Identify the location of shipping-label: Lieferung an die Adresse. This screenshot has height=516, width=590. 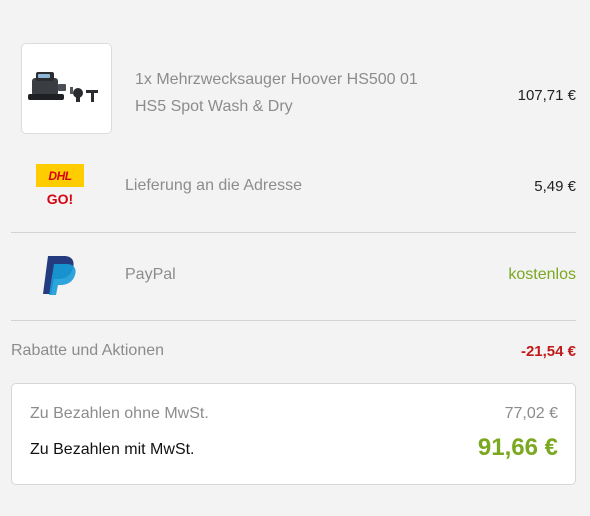
(214, 185).